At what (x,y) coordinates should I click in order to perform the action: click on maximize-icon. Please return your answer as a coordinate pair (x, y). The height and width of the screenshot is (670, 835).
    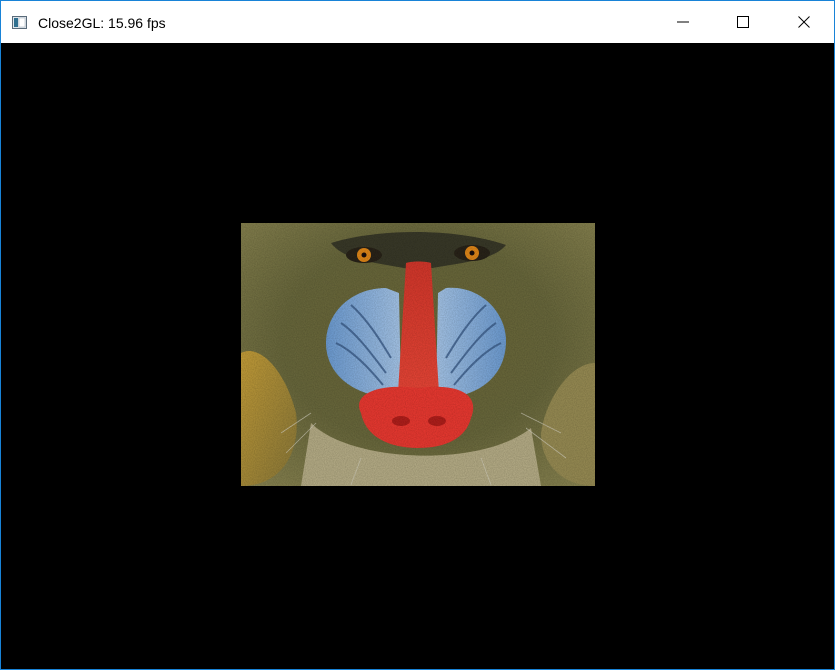
    Looking at the image, I should click on (743, 22).